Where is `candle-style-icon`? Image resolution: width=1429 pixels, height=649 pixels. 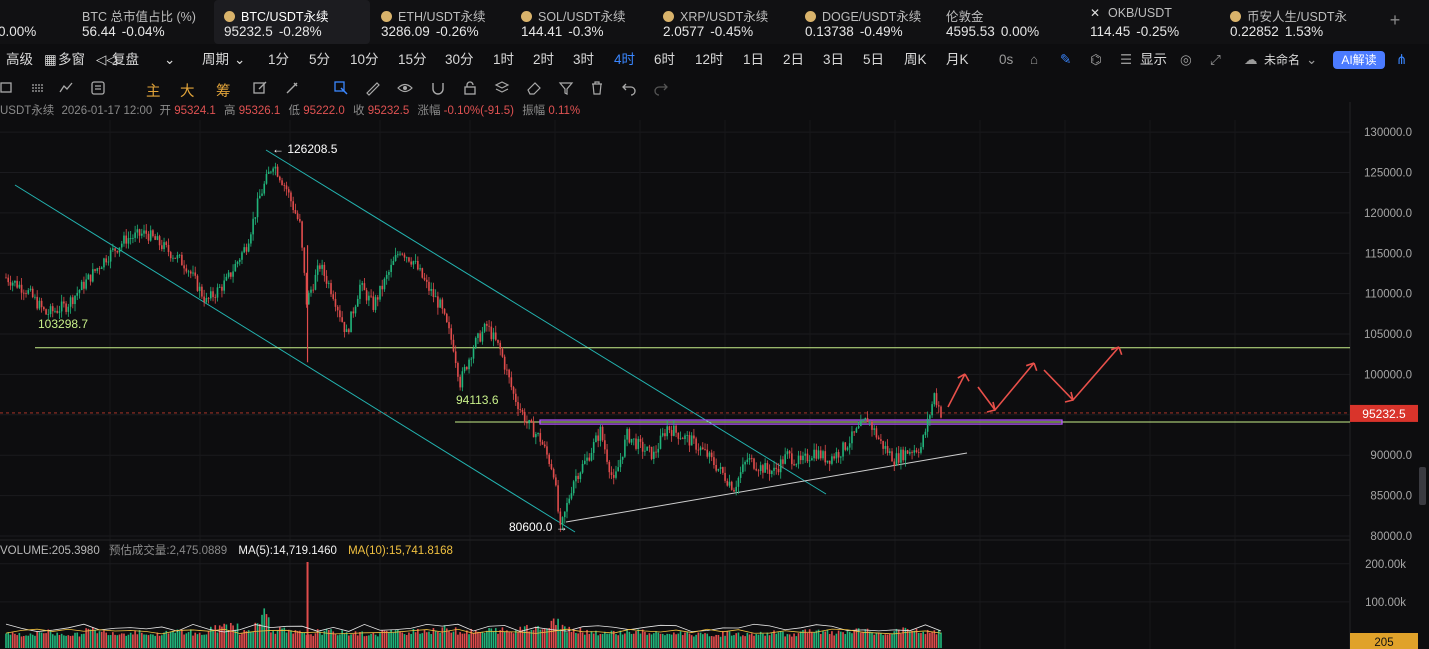
candle-style-icon is located at coordinates (38, 88).